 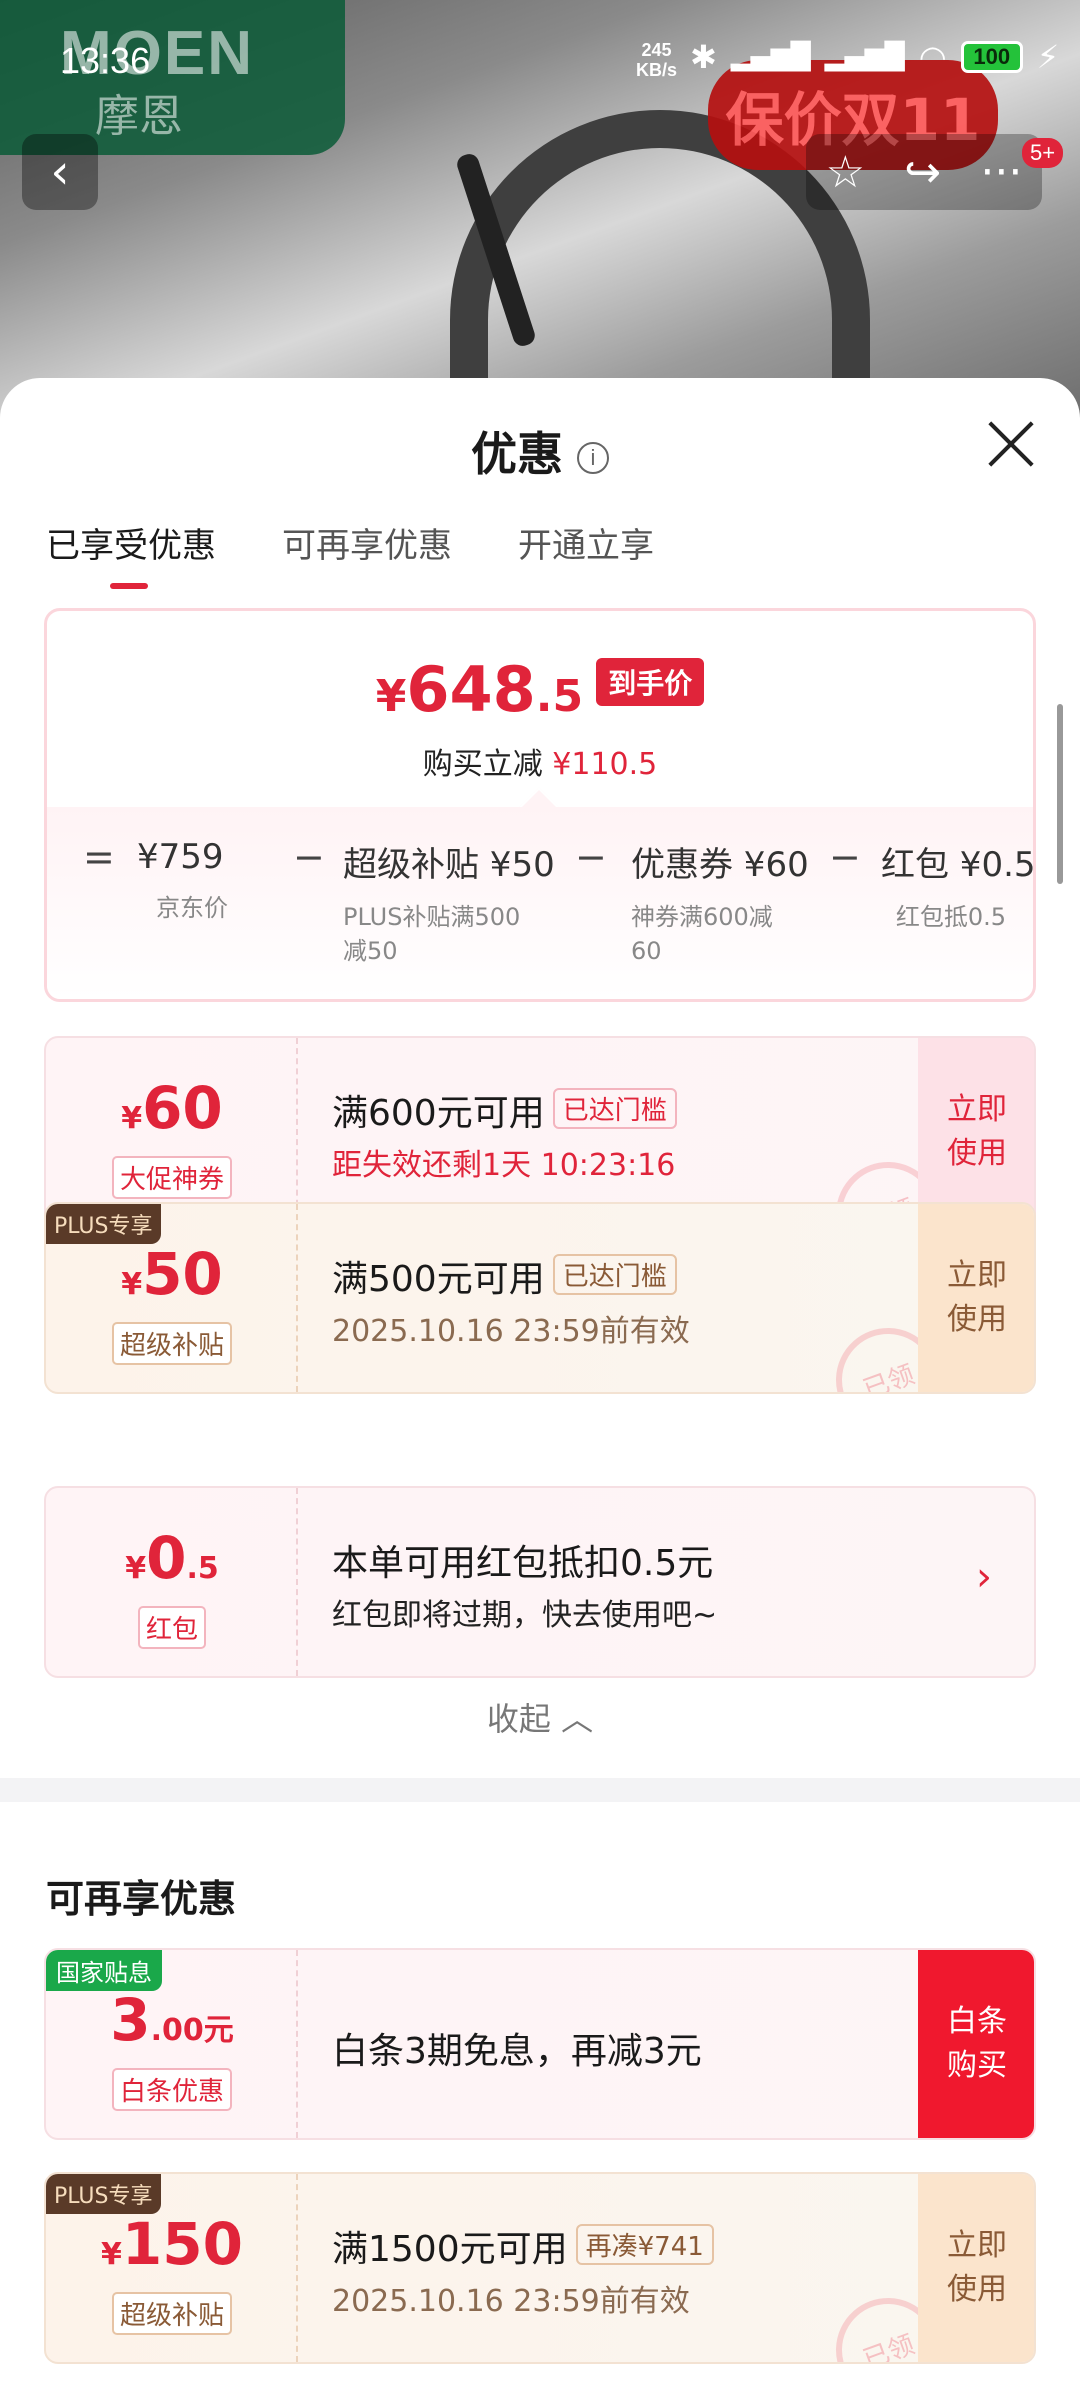 I want to click on breakdown-desc: 京东价, so click(x=192, y=908).